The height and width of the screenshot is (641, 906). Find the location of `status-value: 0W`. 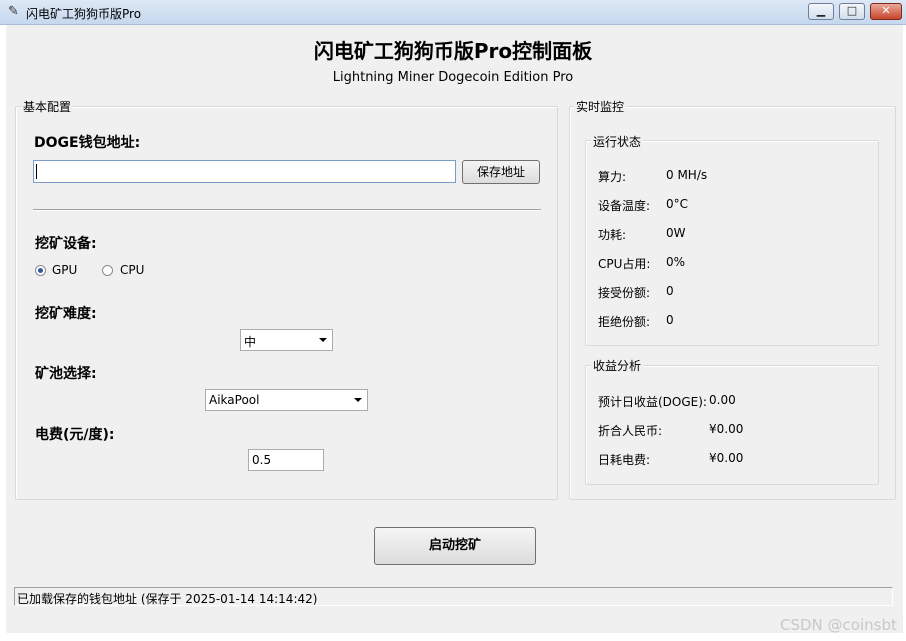

status-value: 0W is located at coordinates (676, 233).